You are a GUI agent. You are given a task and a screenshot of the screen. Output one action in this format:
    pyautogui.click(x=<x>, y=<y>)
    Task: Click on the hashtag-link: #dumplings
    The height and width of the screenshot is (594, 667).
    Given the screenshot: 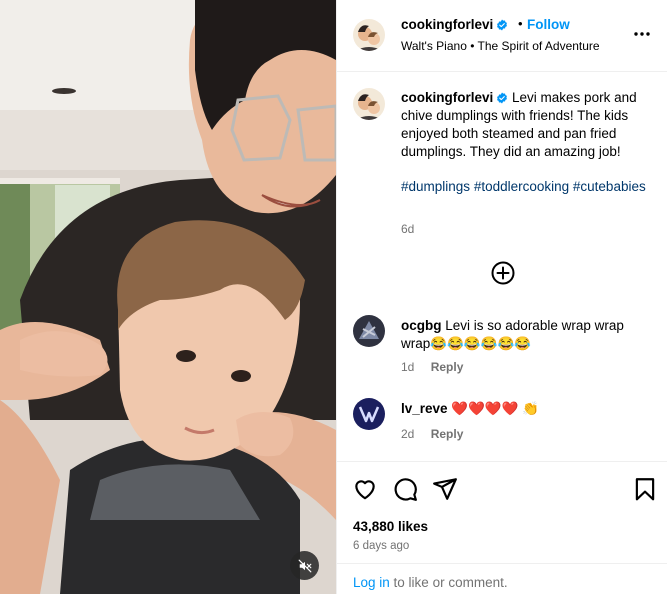 What is the action you would take?
    pyautogui.click(x=435, y=186)
    